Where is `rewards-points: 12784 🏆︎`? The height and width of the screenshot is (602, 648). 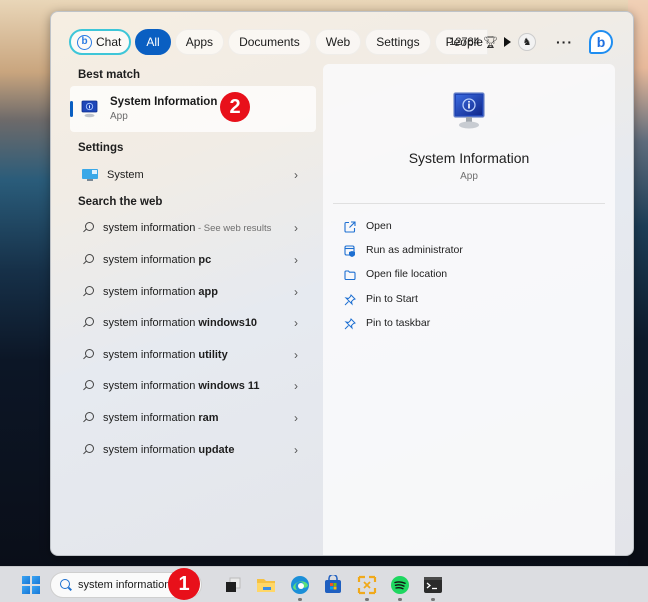
rewards-points: 12784 🏆︎ is located at coordinates (473, 42).